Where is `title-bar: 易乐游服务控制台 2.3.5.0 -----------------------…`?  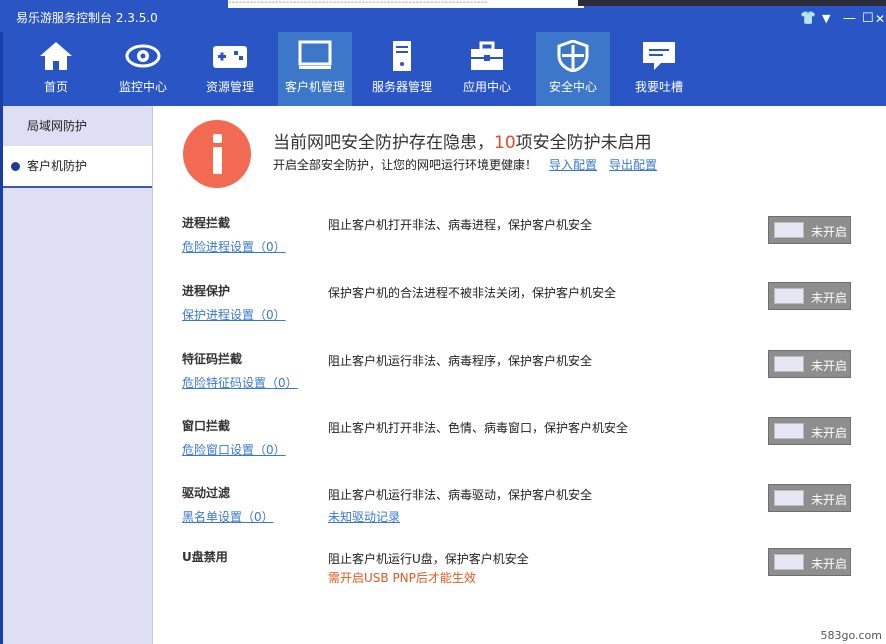
title-bar: 易乐游服务控制台 2.3.5.0 -----------------------… is located at coordinates (443, 16).